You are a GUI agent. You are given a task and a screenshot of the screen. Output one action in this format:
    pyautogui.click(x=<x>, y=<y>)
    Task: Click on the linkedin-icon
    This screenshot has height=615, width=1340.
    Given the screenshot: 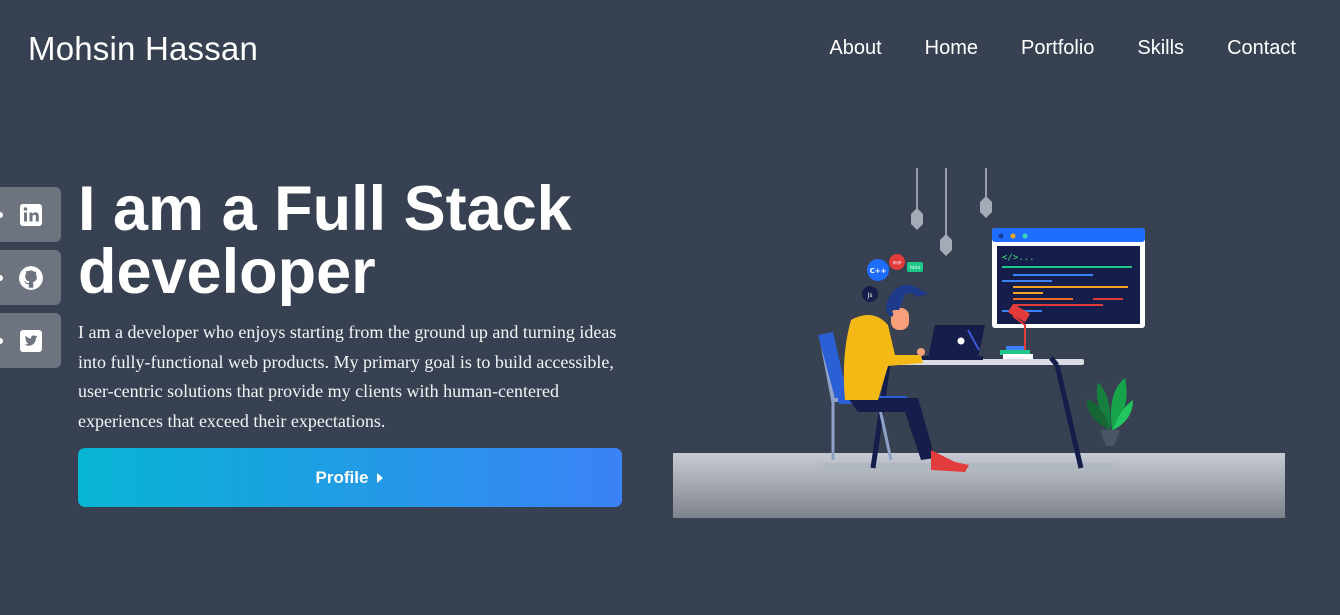 What is the action you would take?
    pyautogui.click(x=30, y=214)
    